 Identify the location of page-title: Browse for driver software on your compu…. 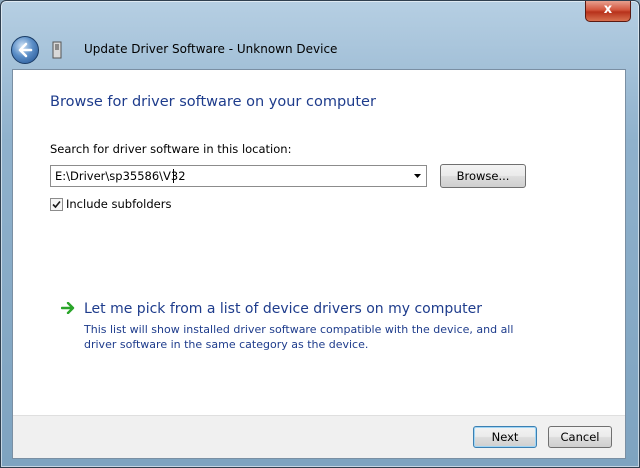
(213, 102).